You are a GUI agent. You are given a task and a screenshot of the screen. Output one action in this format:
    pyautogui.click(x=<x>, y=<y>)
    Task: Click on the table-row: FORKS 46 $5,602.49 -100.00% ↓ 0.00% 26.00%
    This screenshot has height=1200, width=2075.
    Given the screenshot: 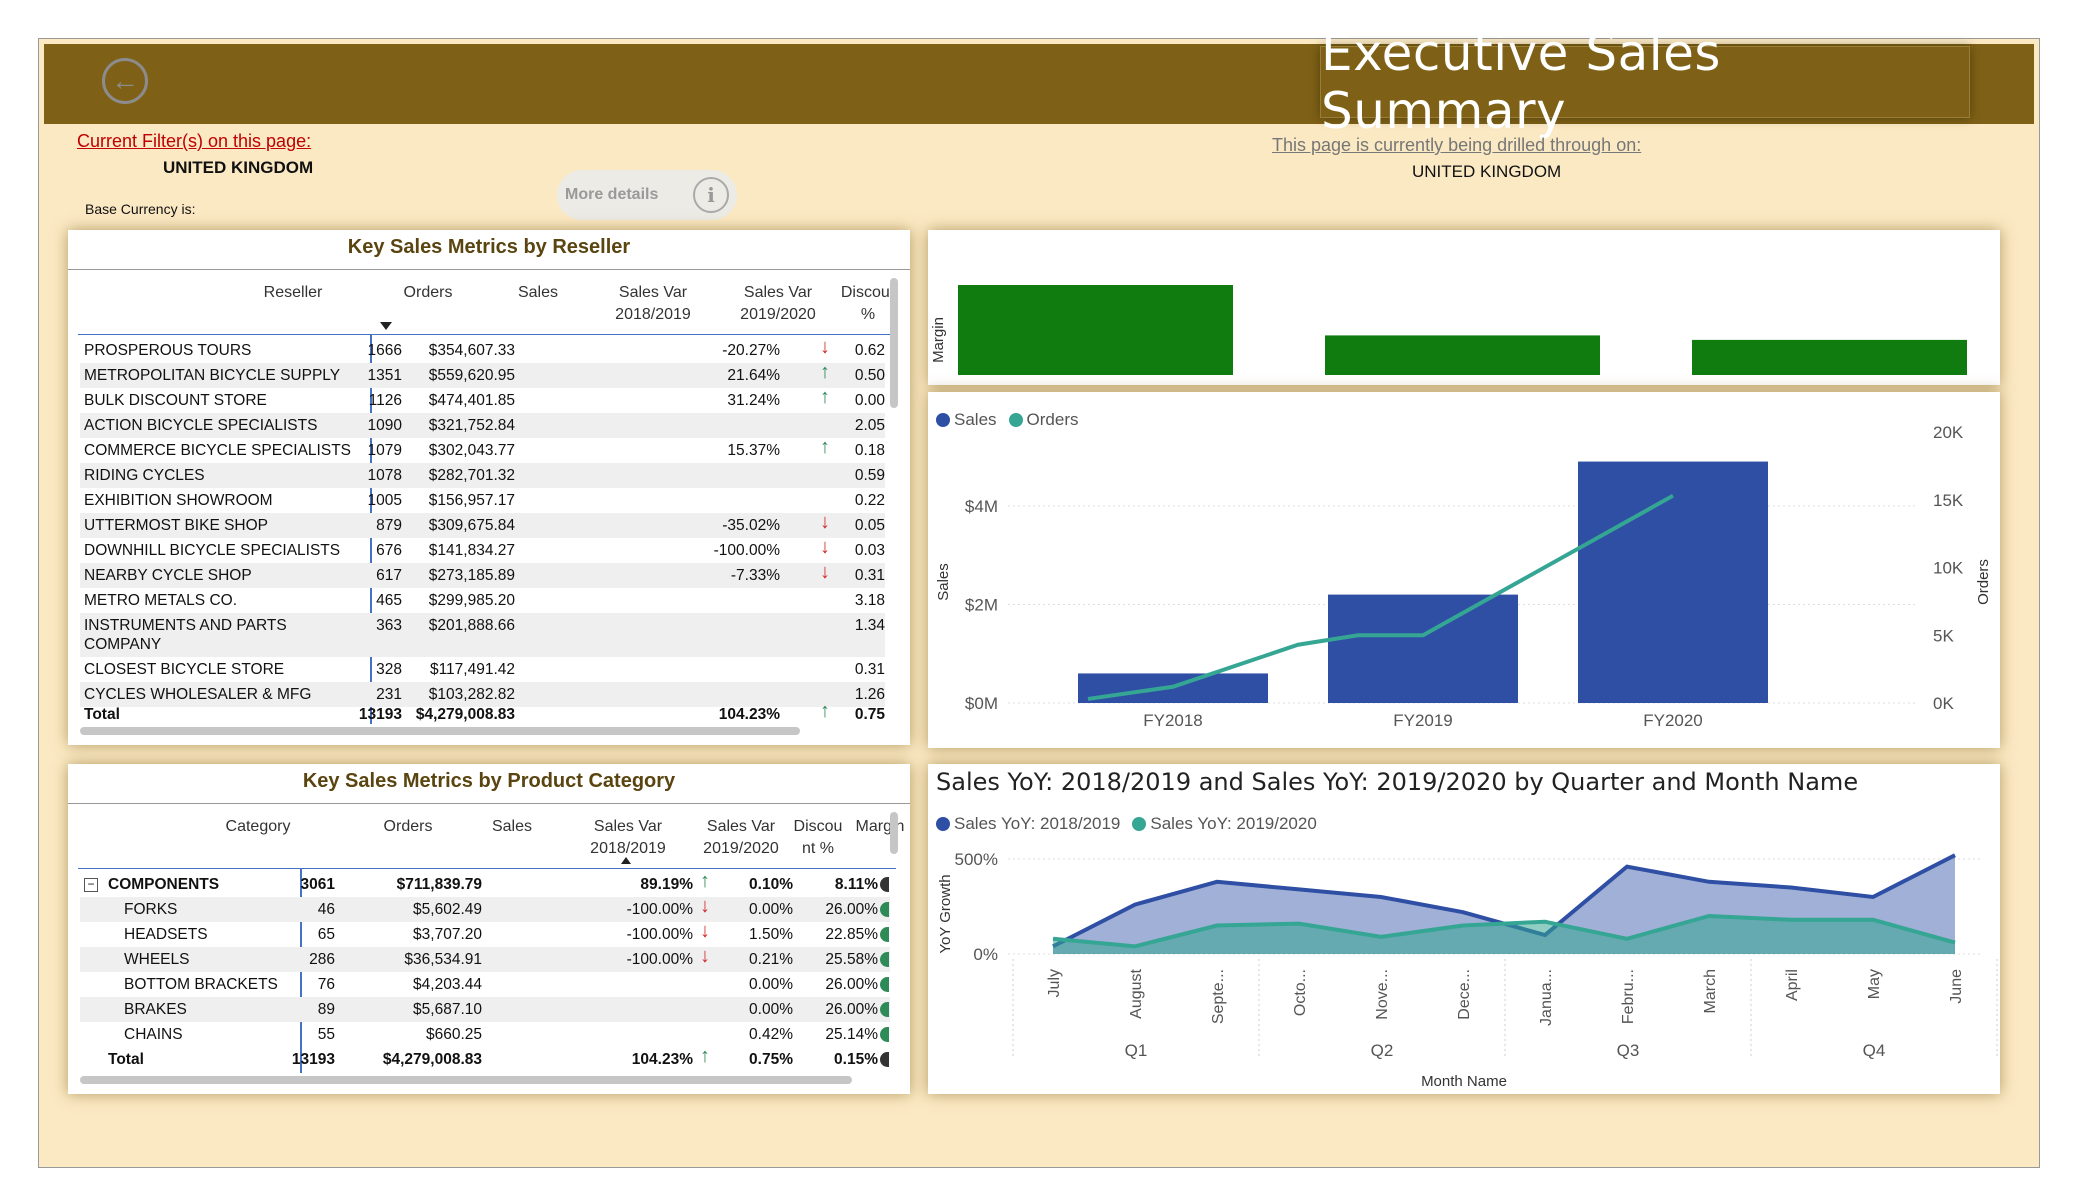 What is the action you would take?
    pyautogui.click(x=485, y=908)
    